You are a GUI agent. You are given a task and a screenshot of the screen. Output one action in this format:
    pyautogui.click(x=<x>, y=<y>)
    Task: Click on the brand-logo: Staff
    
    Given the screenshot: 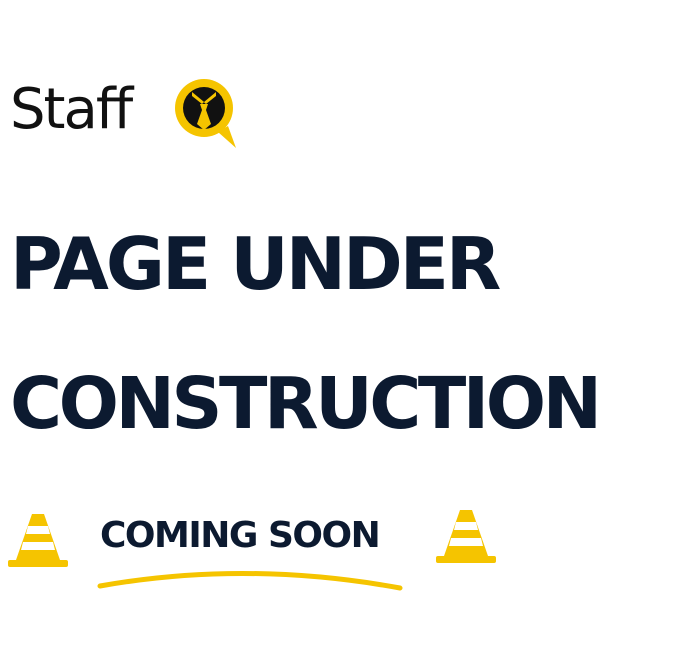 What is the action you would take?
    pyautogui.click(x=126, y=112)
    